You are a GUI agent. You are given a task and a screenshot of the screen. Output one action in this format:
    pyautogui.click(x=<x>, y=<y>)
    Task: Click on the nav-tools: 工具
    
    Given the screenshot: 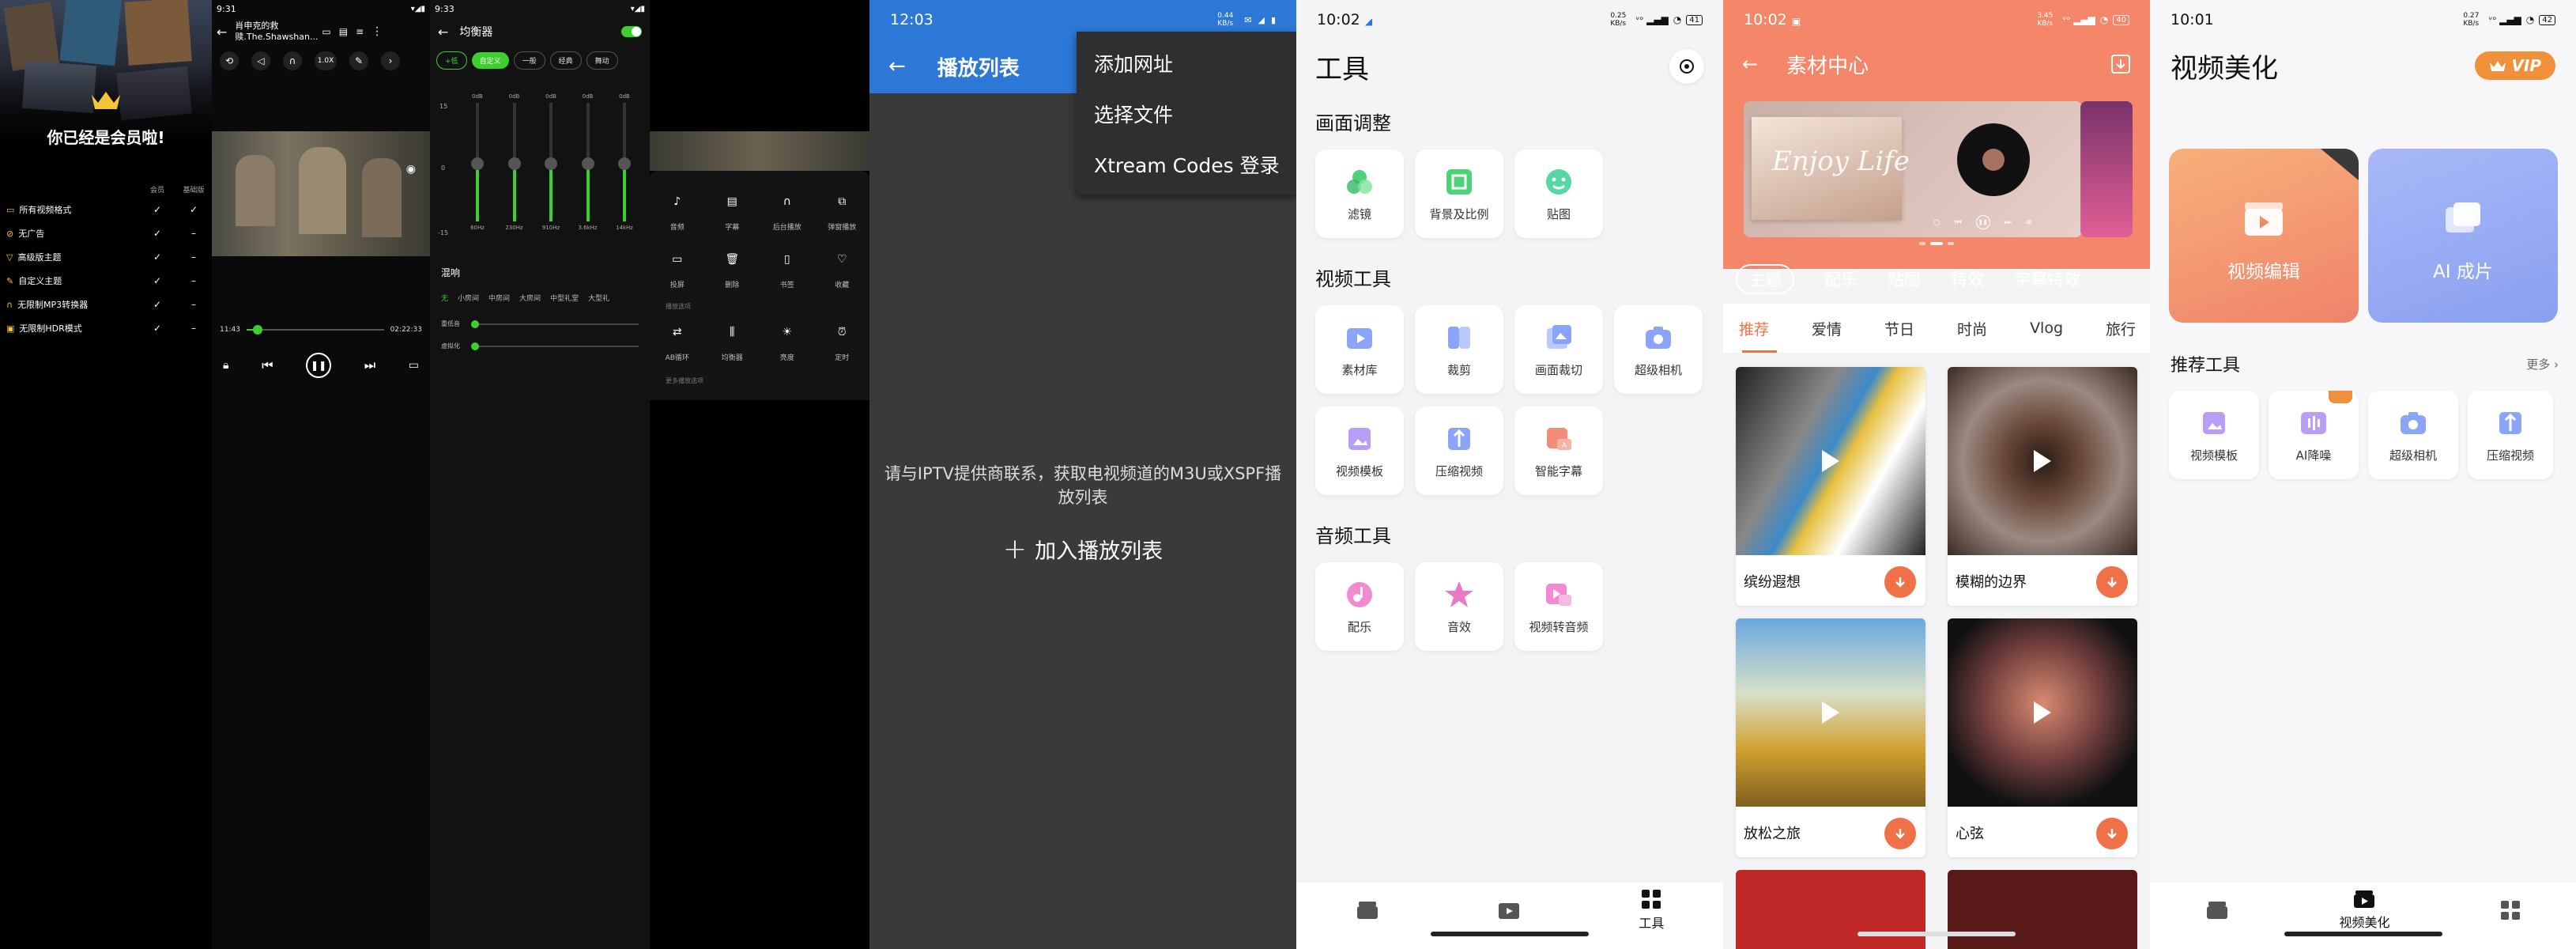 What is the action you would take?
    pyautogui.click(x=1651, y=911)
    